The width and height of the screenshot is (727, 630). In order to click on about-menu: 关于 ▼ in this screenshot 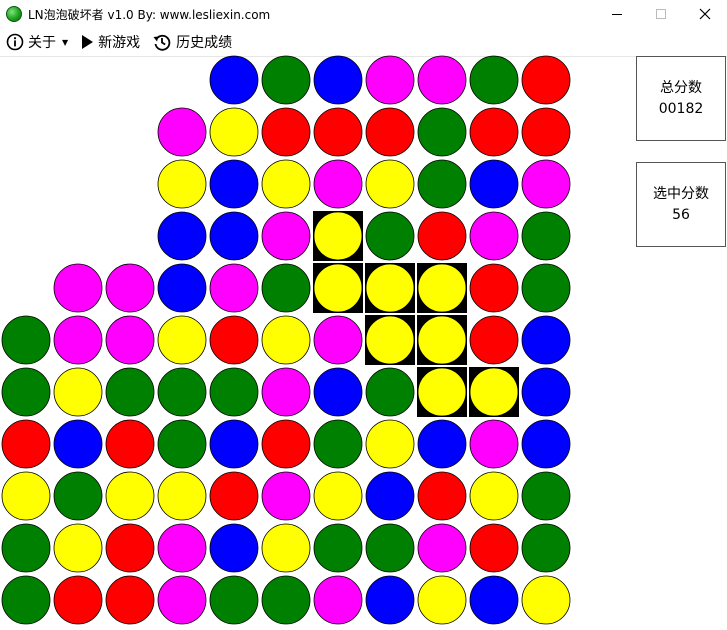, I will do `click(37, 42)`.